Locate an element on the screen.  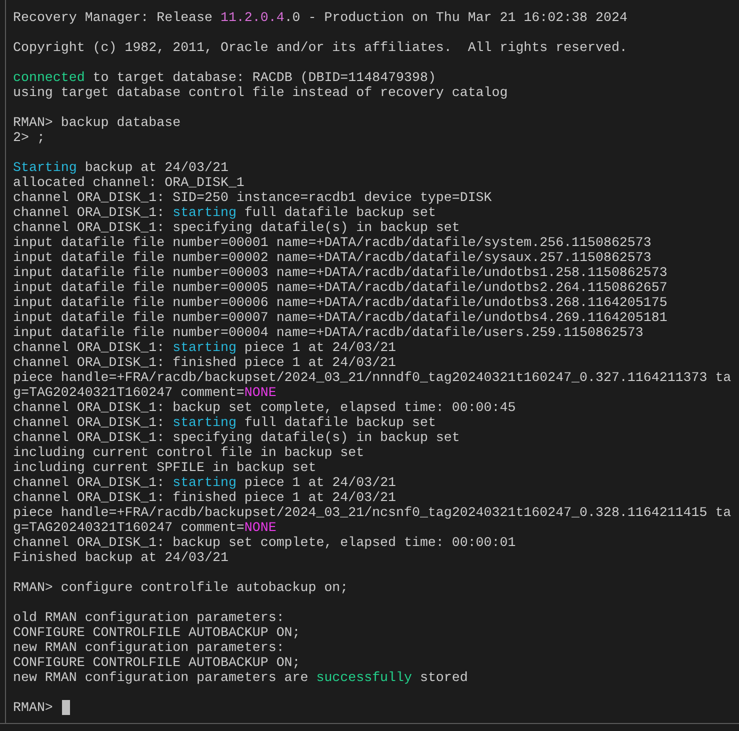
terminal-line: including current control file in backup set is located at coordinates (188, 452).